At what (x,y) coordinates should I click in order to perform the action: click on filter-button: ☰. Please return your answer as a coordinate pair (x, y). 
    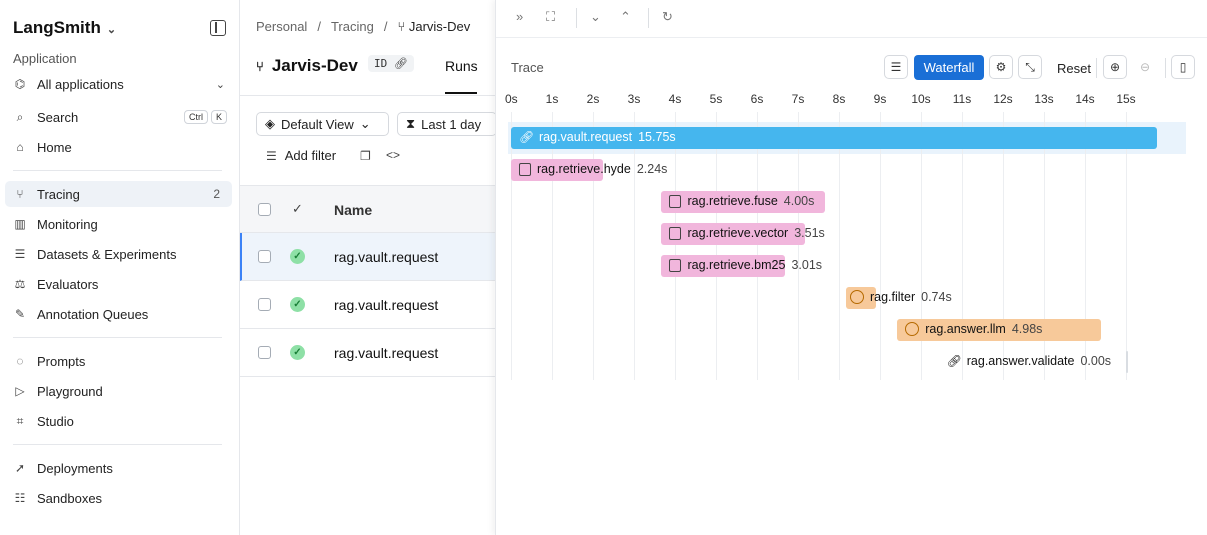
    Looking at the image, I should click on (896, 67).